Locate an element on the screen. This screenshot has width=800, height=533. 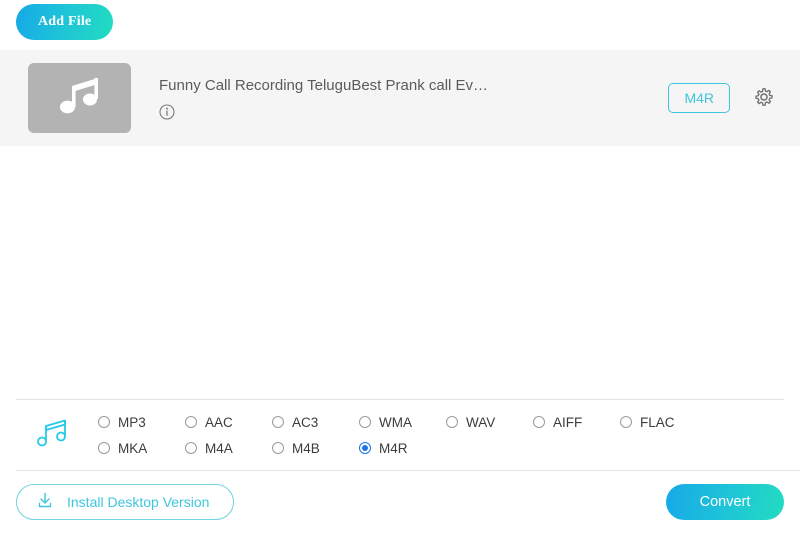
radio-m4a is located at coordinates (191, 448).